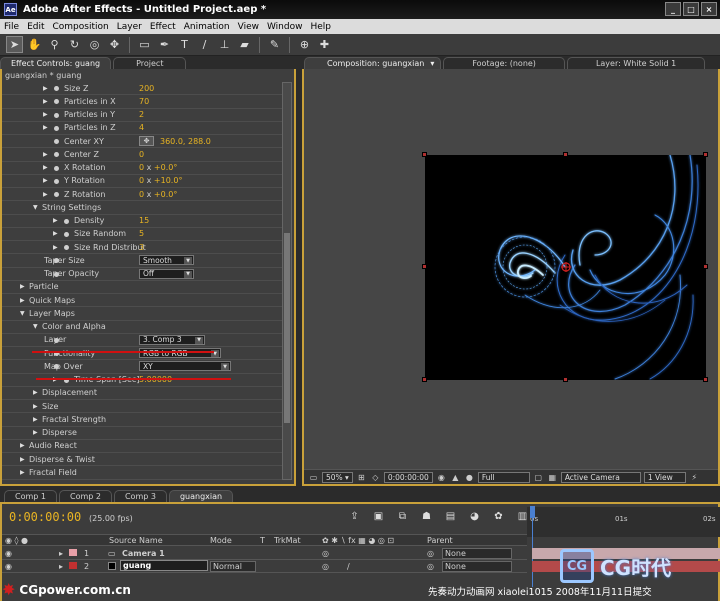 The height and width of the screenshot is (601, 720). What do you see at coordinates (34, 44) in the screenshot?
I see `hand-tool-icon: ✋` at bounding box center [34, 44].